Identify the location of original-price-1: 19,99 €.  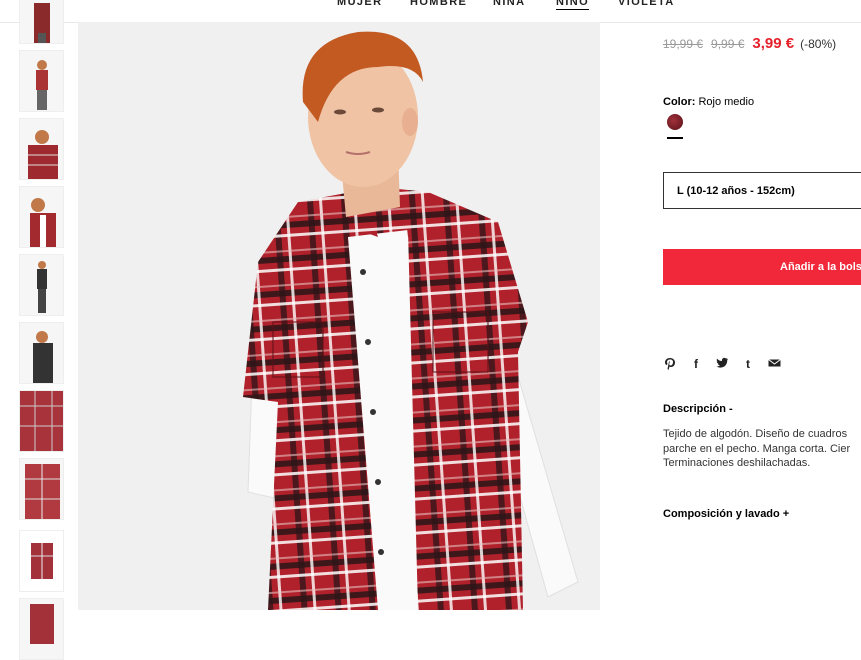
(683, 44).